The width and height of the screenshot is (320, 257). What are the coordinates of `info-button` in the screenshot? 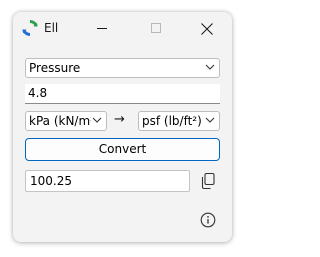 It's located at (208, 220).